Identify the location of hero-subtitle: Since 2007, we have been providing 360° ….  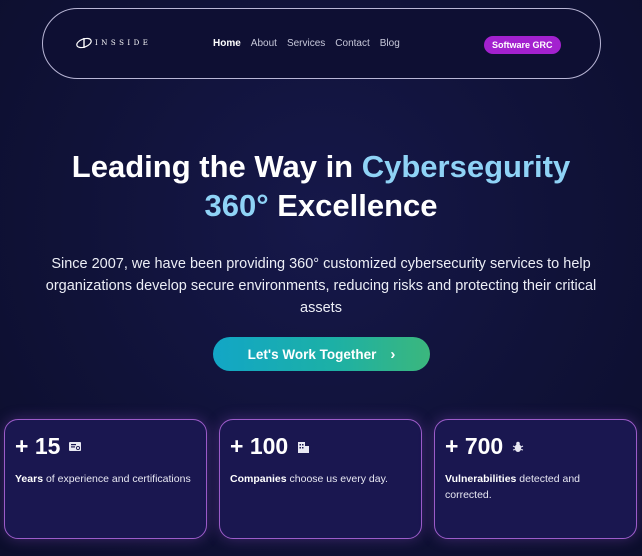
(321, 286).